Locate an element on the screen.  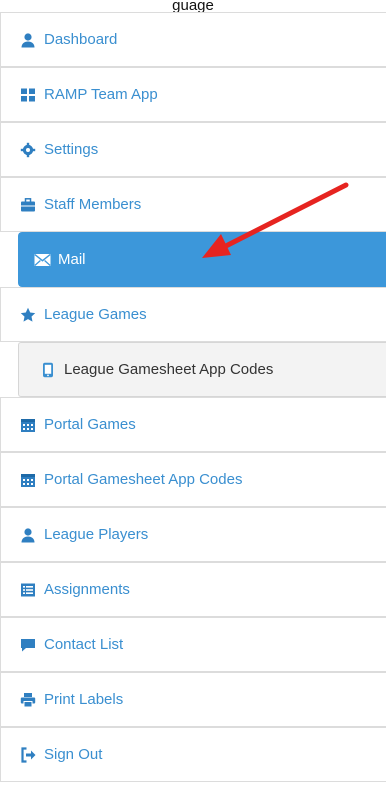
nav-item-staff-members: Staff Members is located at coordinates (193, 204).